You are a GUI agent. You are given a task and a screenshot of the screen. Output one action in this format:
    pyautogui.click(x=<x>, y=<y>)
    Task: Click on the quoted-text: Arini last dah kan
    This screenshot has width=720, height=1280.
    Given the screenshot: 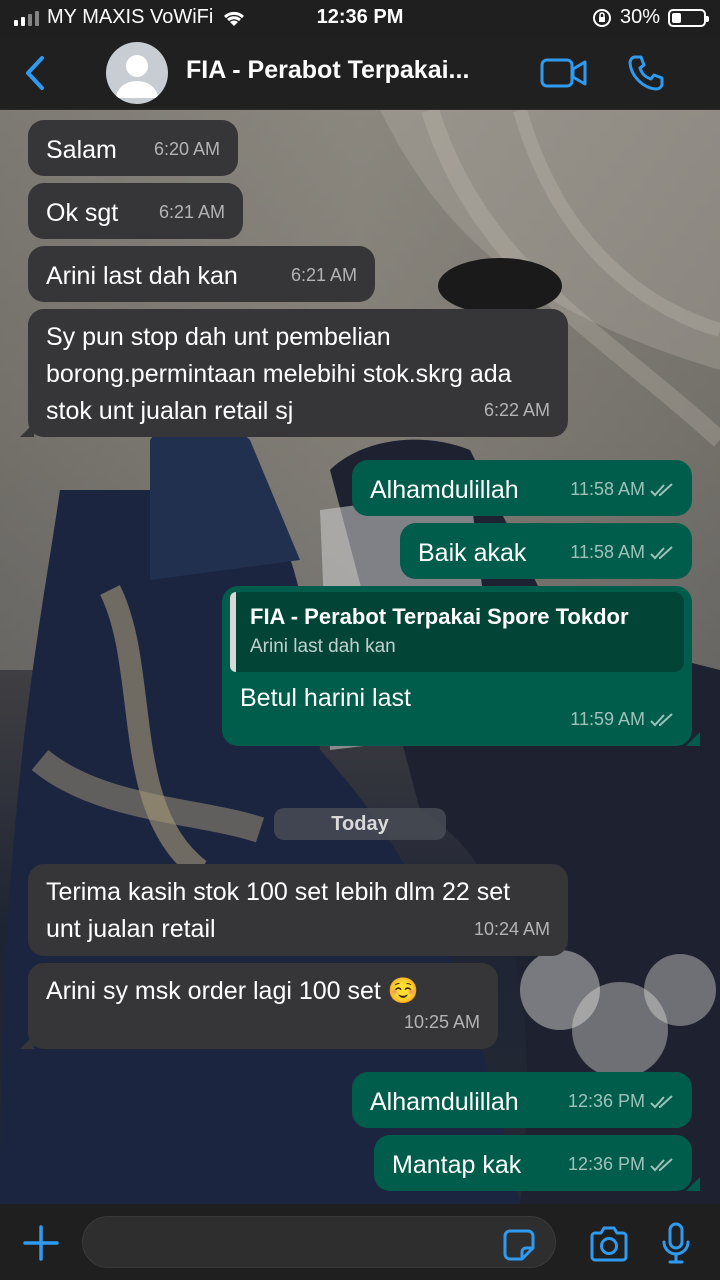 What is the action you would take?
    pyautogui.click(x=323, y=646)
    